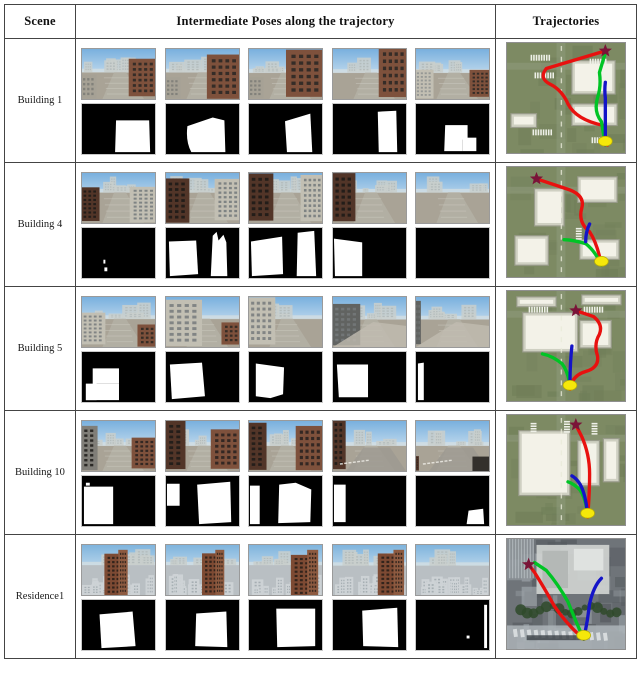 Image resolution: width=640 pixels, height=693 pixels. I want to click on scene-label: Building 1, so click(40, 100).